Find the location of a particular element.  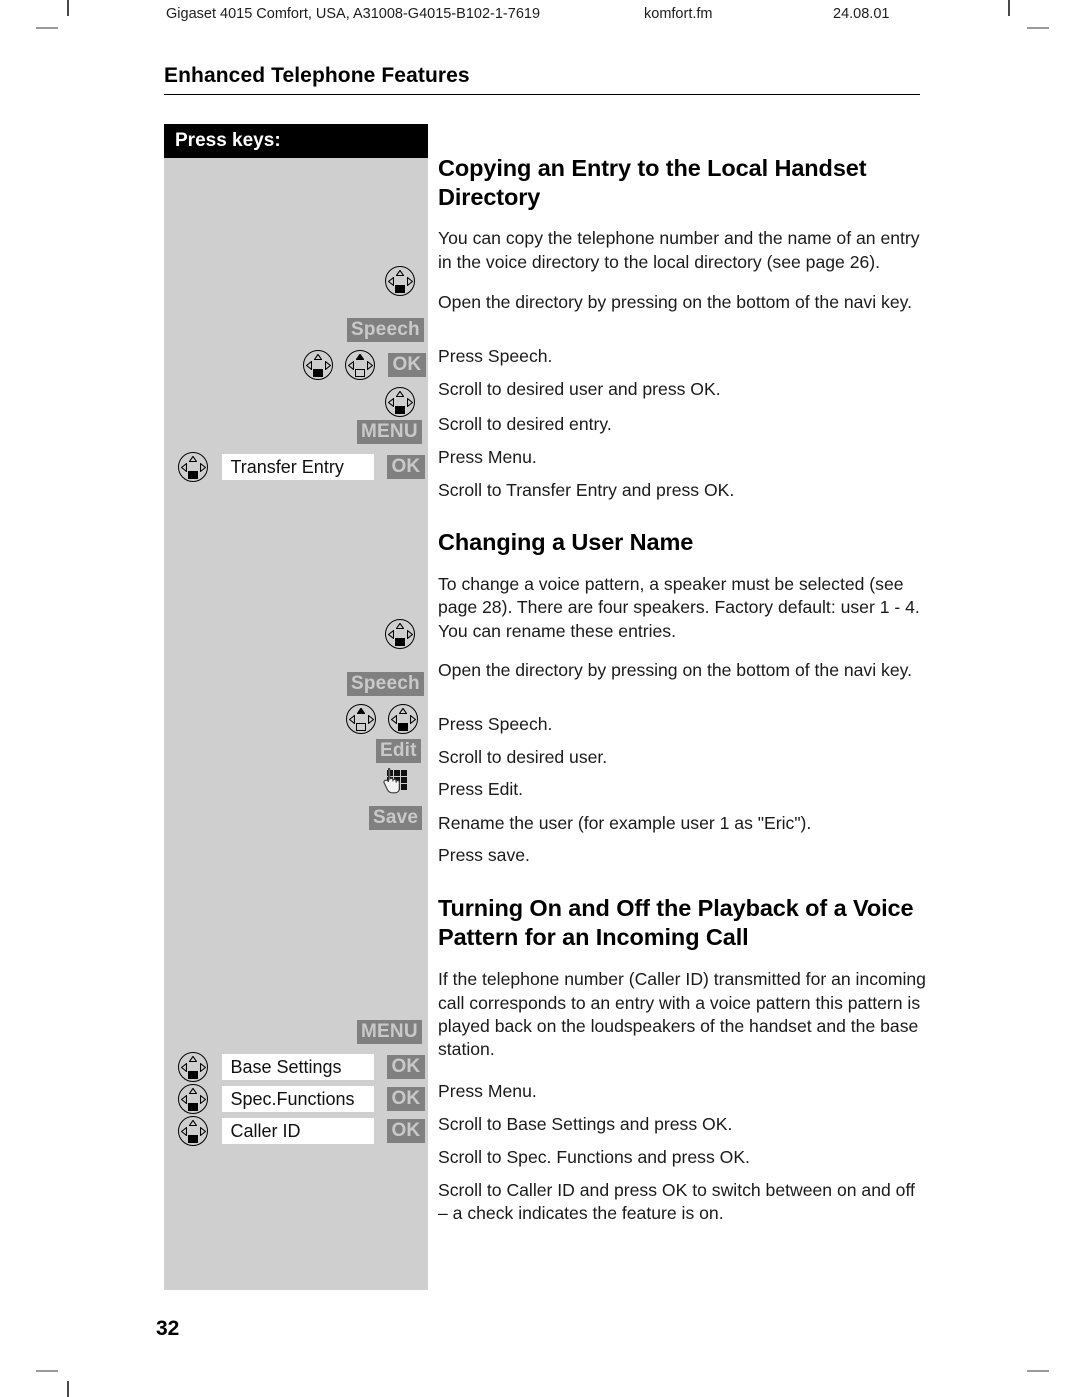

softkey-edit: Edit is located at coordinates (398, 751).